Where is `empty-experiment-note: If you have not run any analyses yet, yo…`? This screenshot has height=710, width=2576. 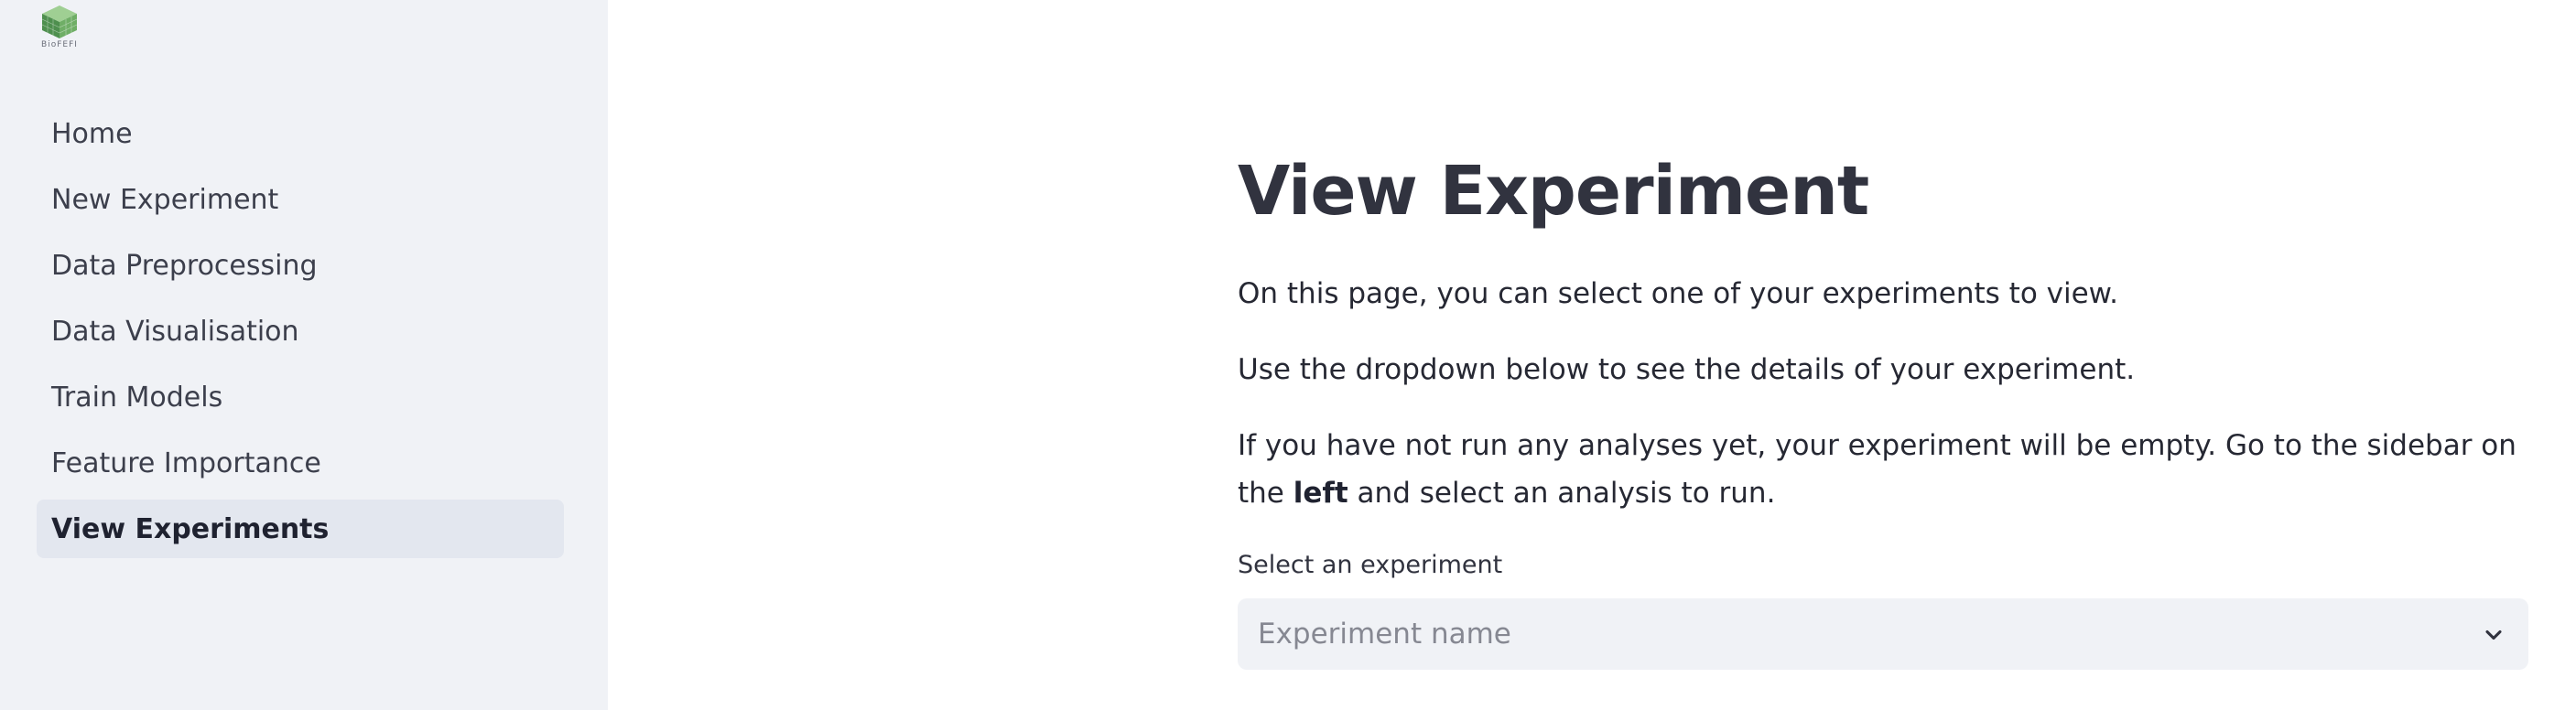
empty-experiment-note: If you have not run any analyses yet, yo… is located at coordinates (1883, 470).